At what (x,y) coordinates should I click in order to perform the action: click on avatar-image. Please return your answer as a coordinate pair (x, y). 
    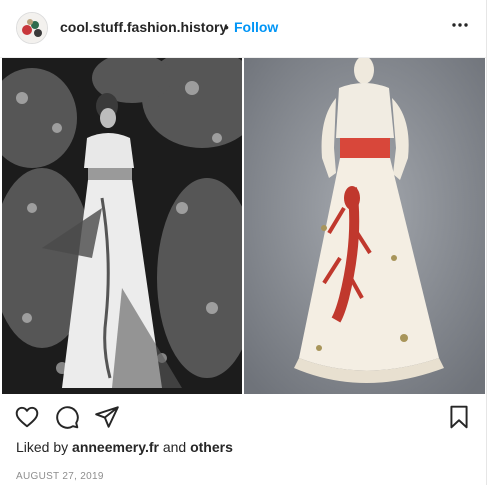
    Looking at the image, I should click on (32, 28).